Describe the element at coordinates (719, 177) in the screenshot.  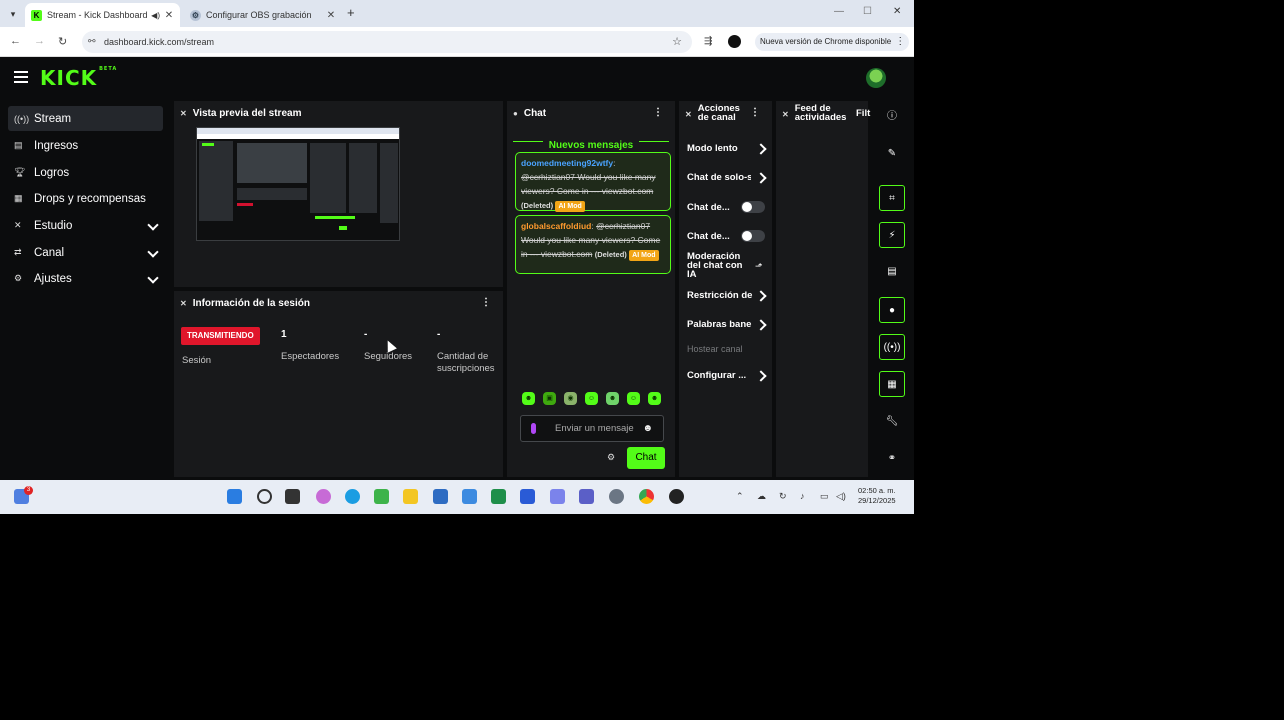
I see `action-chat-solo: Chat de solo-s` at that location.